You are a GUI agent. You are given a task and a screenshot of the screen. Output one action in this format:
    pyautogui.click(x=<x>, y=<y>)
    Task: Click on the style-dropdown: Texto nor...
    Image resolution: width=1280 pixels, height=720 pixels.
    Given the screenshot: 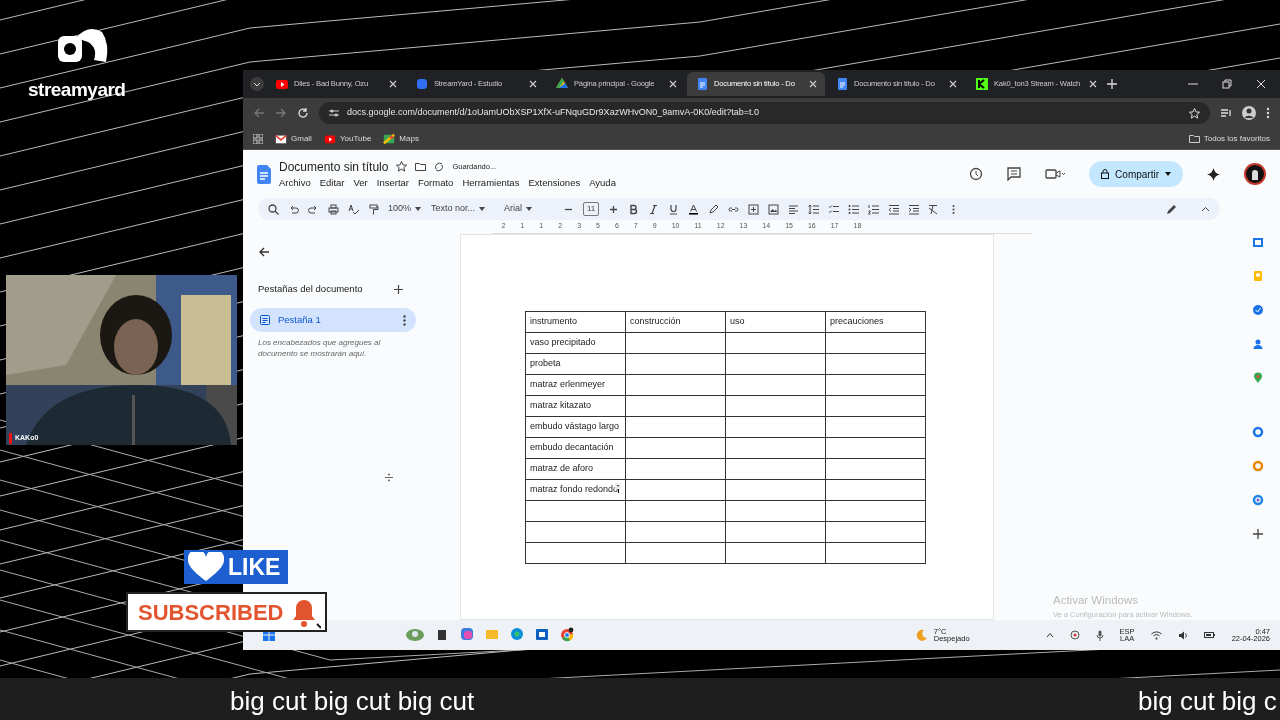 What is the action you would take?
    pyautogui.click(x=463, y=209)
    